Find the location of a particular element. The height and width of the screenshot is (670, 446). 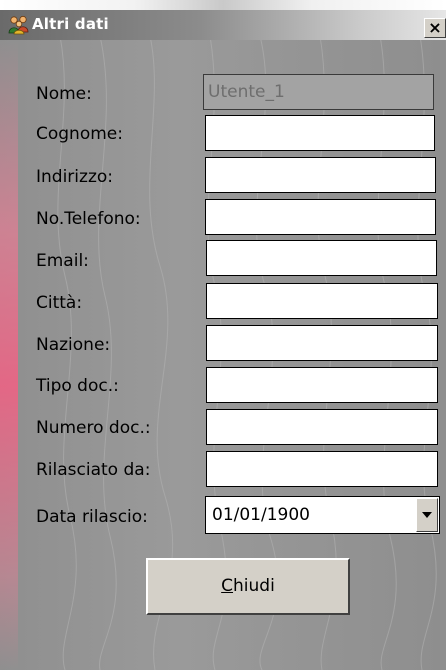

nome-field: Utente_1 is located at coordinates (318, 92).